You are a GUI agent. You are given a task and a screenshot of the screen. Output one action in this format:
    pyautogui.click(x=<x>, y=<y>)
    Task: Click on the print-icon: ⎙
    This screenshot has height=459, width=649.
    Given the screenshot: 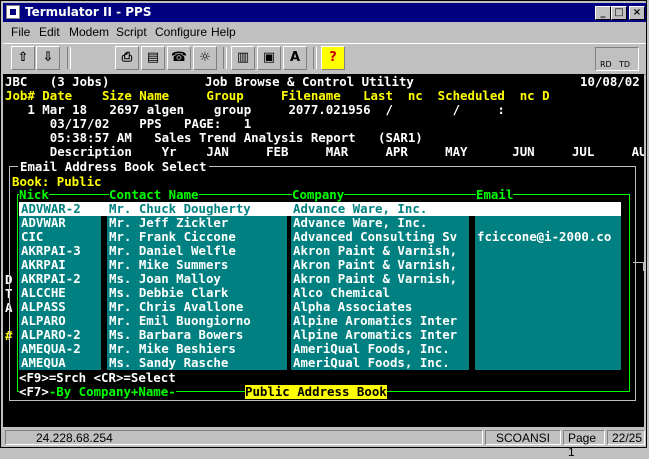 What is the action you would take?
    pyautogui.click(x=127, y=58)
    